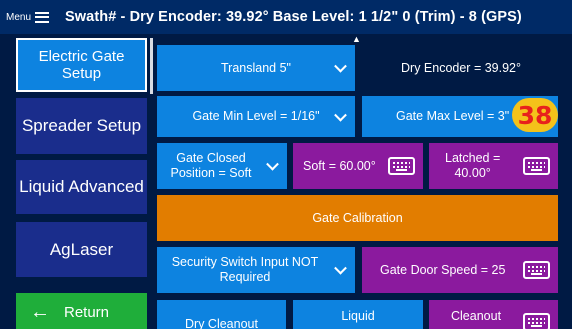  I want to click on sidebar-item-label: AgLaser, so click(81, 249).